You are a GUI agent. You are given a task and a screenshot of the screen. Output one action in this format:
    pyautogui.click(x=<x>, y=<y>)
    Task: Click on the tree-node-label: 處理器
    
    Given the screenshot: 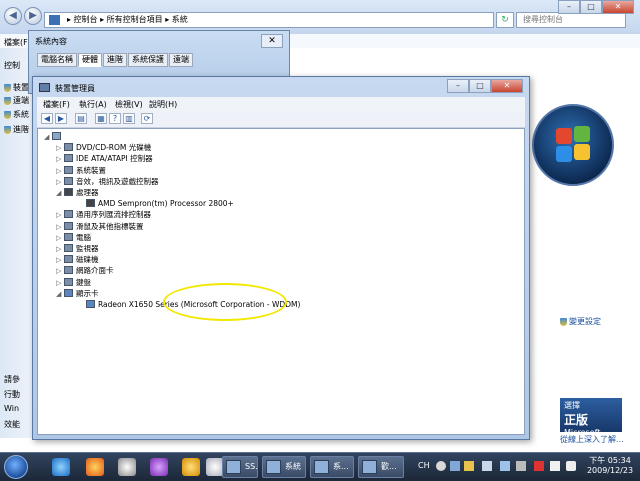 What is the action you would take?
    pyautogui.click(x=87, y=192)
    